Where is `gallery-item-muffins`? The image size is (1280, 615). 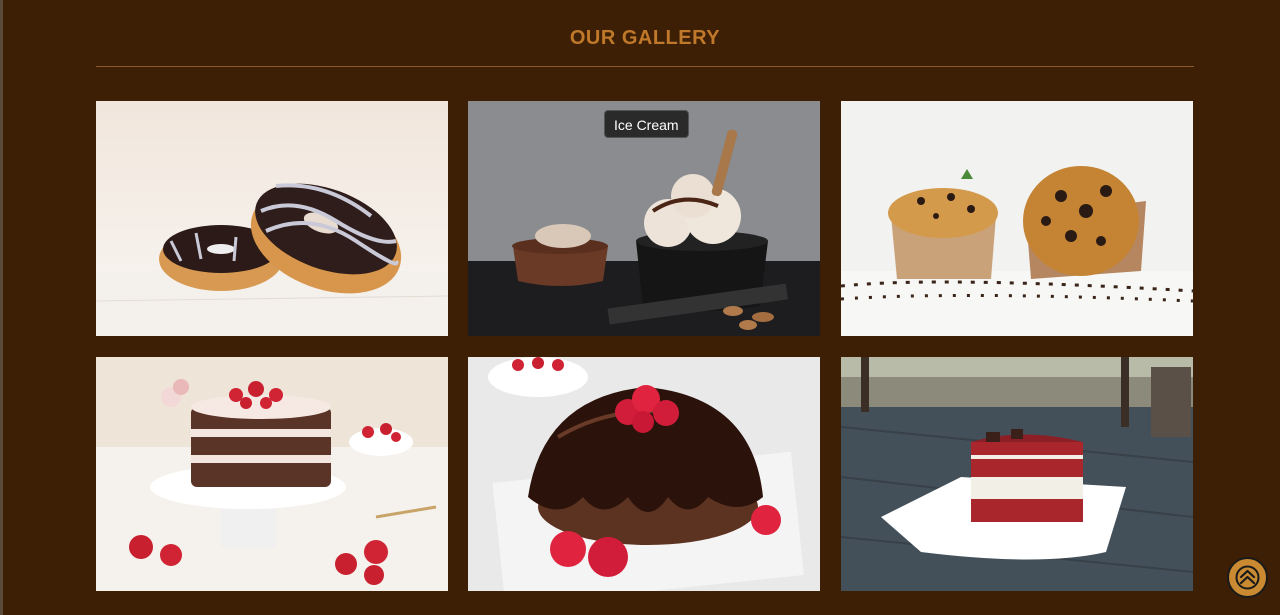
gallery-item-muffins is located at coordinates (1017, 218).